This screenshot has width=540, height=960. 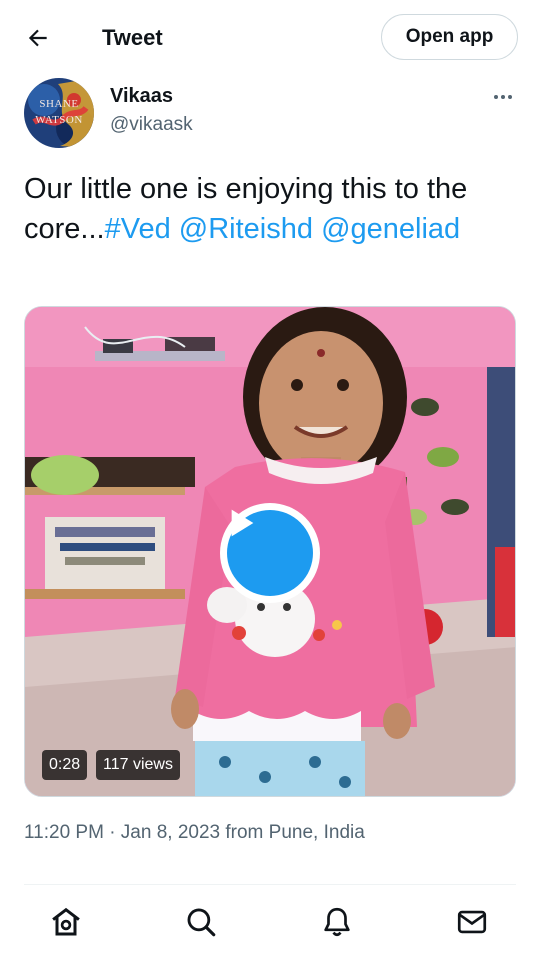 I want to click on home-icon, so click(x=66, y=921).